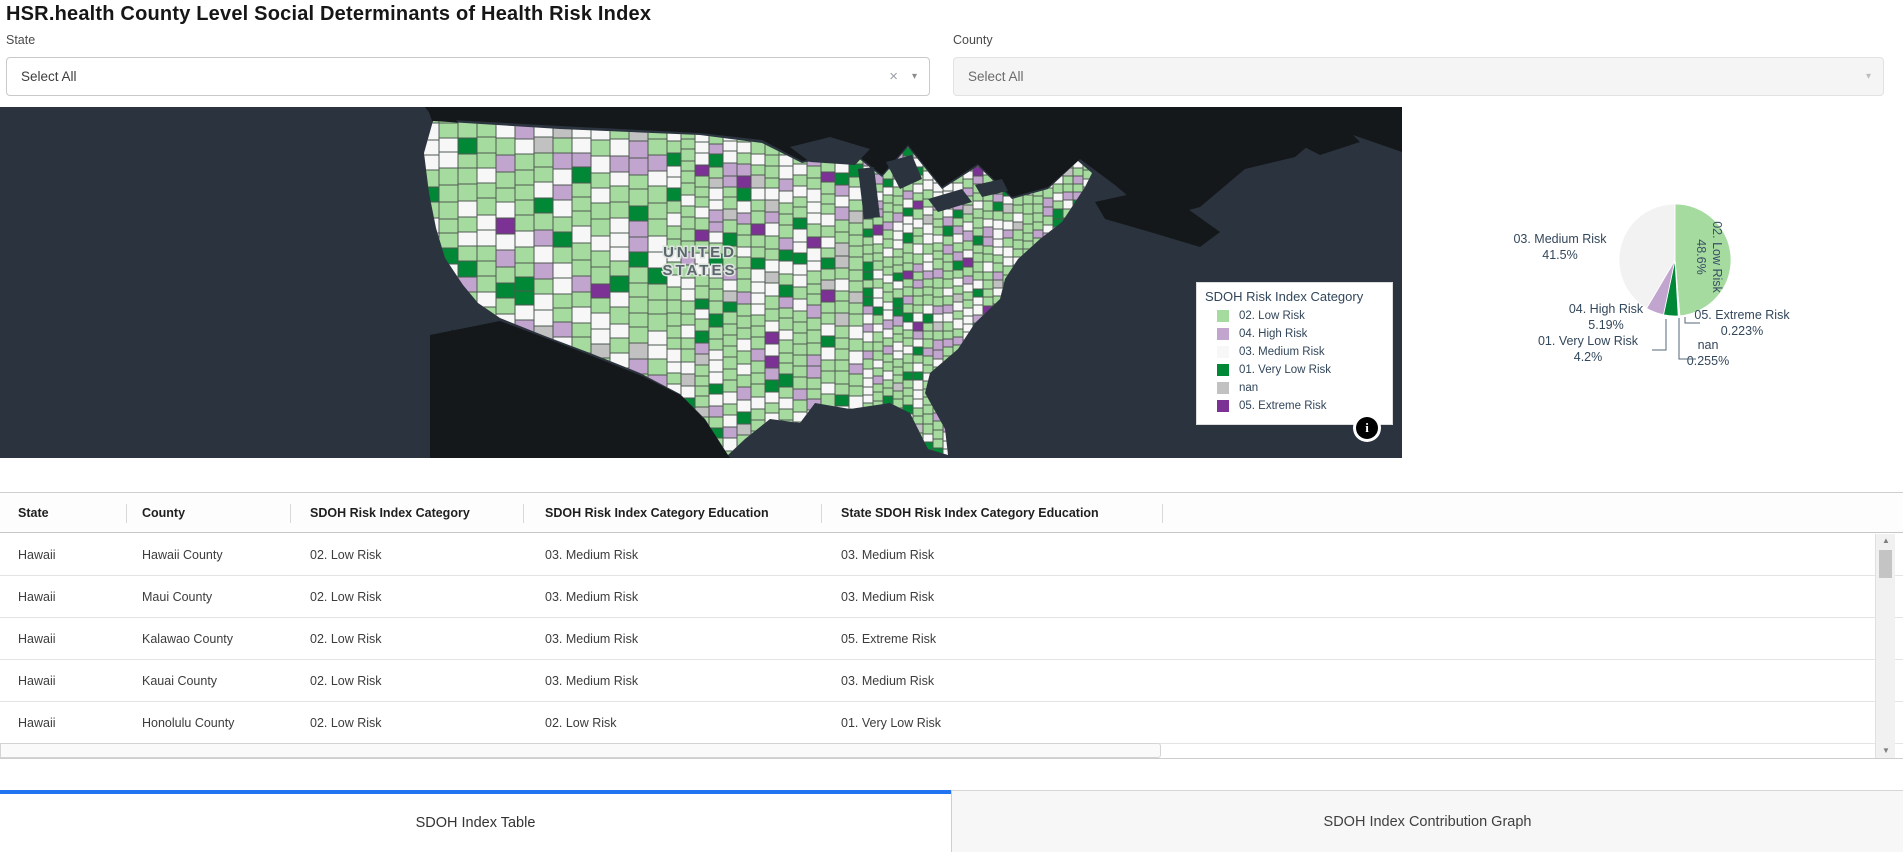  Describe the element at coordinates (951, 758) in the screenshot. I see `table-bottom-divider` at that location.